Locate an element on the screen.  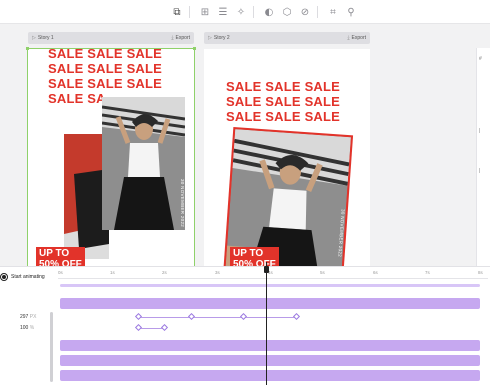
property-position: 297 PX is located at coordinates (28, 317).